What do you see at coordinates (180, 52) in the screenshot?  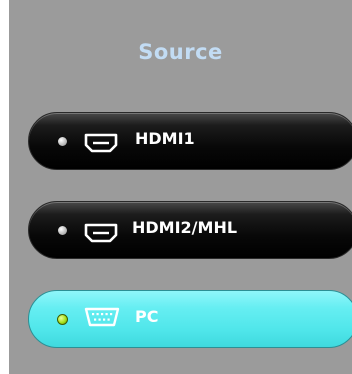 I see `menu-title: Source` at bounding box center [180, 52].